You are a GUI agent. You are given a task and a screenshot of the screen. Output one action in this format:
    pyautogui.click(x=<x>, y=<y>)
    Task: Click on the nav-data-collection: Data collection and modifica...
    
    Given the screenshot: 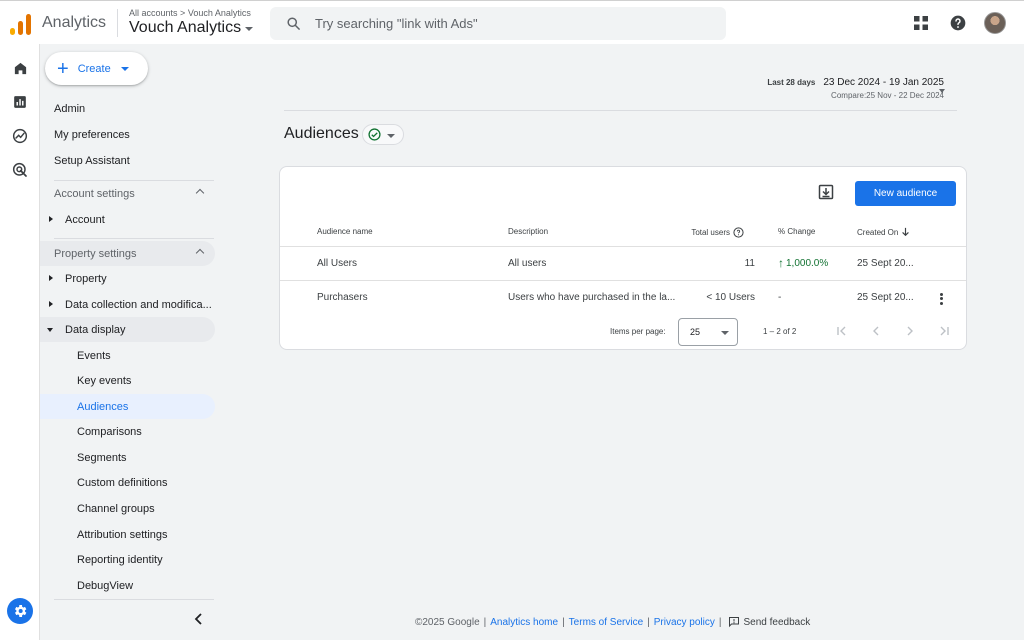 What is the action you would take?
    pyautogui.click(x=127, y=304)
    